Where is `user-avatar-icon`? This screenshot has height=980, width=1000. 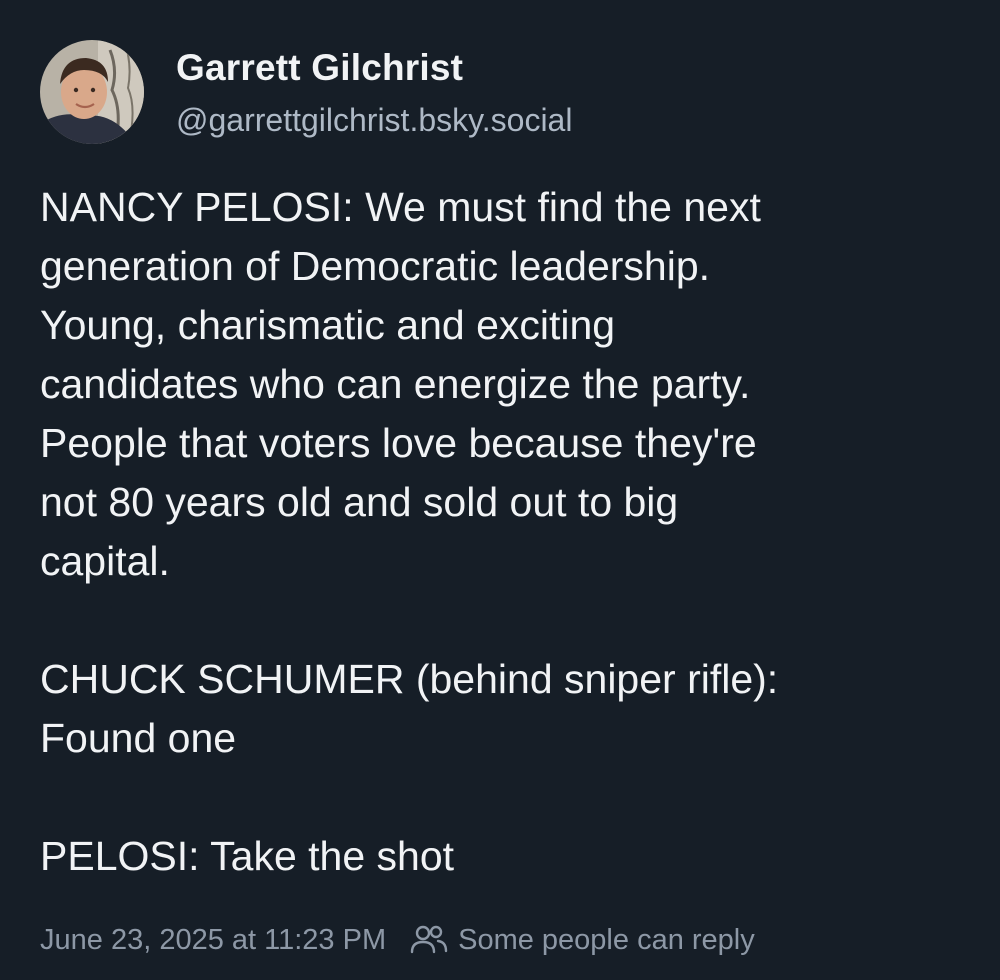
user-avatar-icon is located at coordinates (92, 92).